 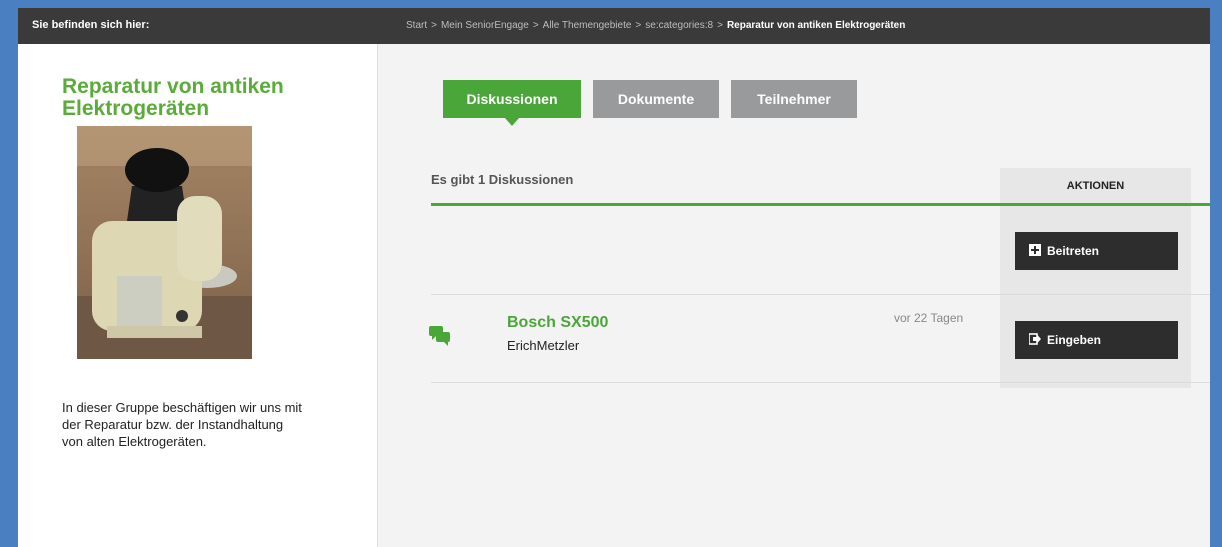 What do you see at coordinates (1073, 251) in the screenshot?
I see `join-button-label: Beitreten` at bounding box center [1073, 251].